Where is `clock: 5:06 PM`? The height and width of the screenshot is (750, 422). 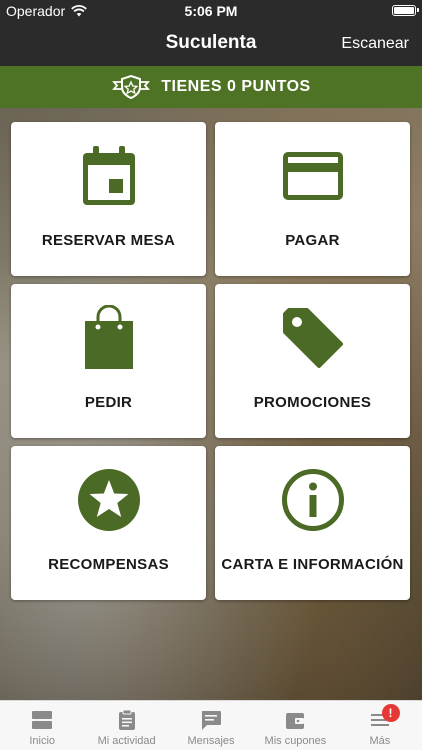
clock: 5:06 PM is located at coordinates (211, 11).